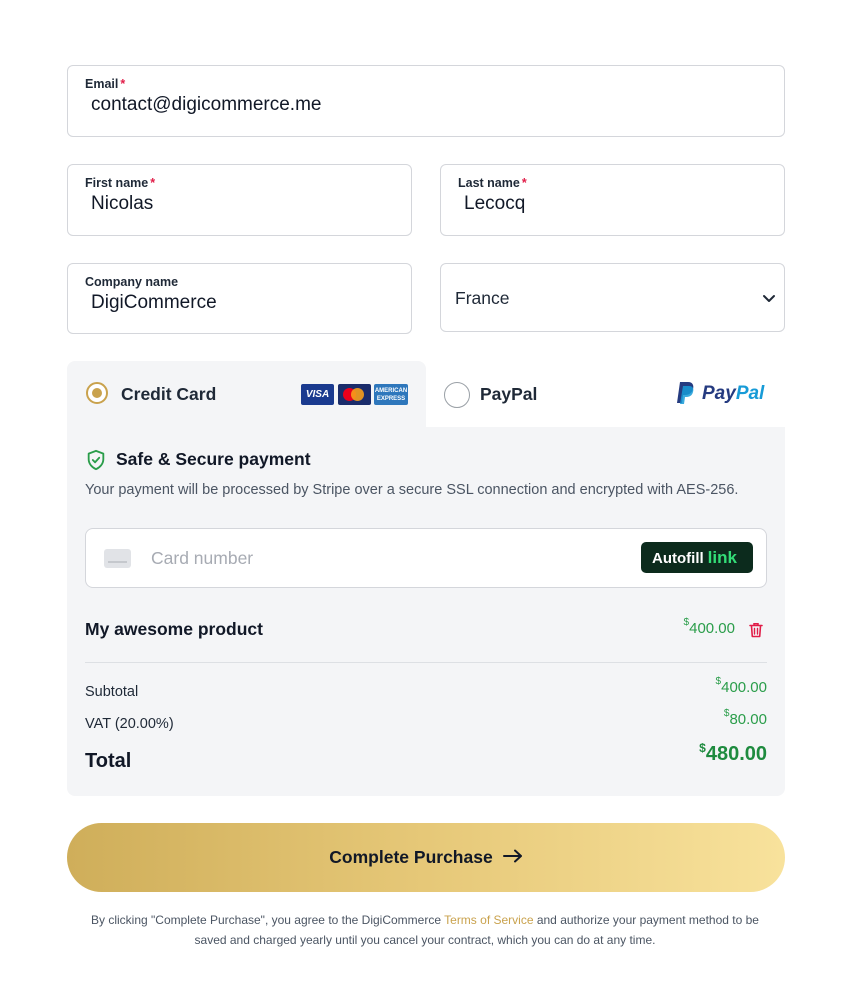 This screenshot has height=1004, width=850. Describe the element at coordinates (612, 297) in the screenshot. I see `country-select: France` at that location.